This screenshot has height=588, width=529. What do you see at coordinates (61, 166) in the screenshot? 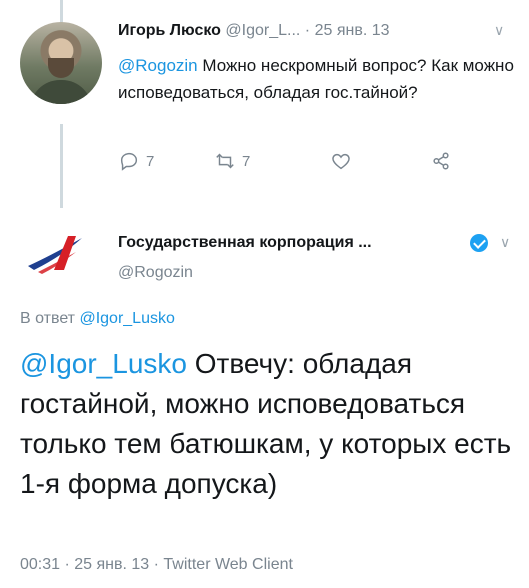
I see `thread-connector-mid` at bounding box center [61, 166].